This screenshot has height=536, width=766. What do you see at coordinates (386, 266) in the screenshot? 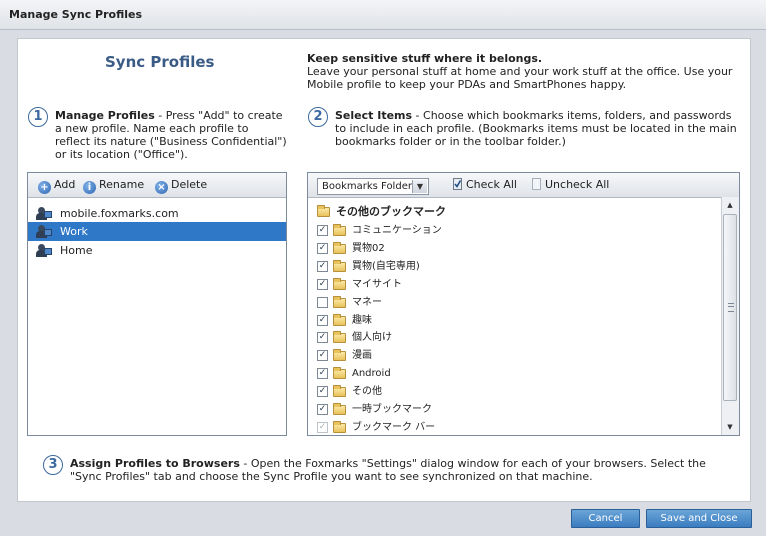
I see `item-label: 買物(自宅専用)` at bounding box center [386, 266].